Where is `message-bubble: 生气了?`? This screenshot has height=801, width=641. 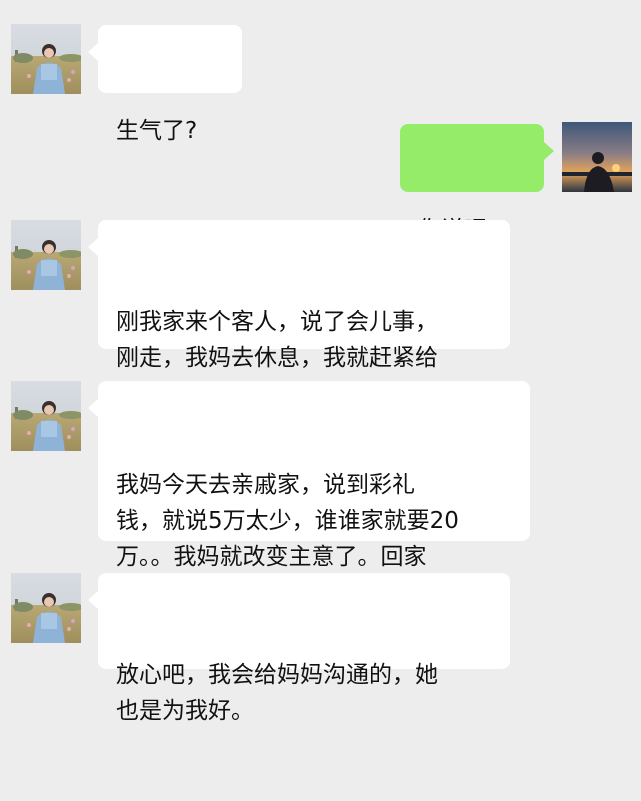 message-bubble: 生气了? is located at coordinates (165, 84).